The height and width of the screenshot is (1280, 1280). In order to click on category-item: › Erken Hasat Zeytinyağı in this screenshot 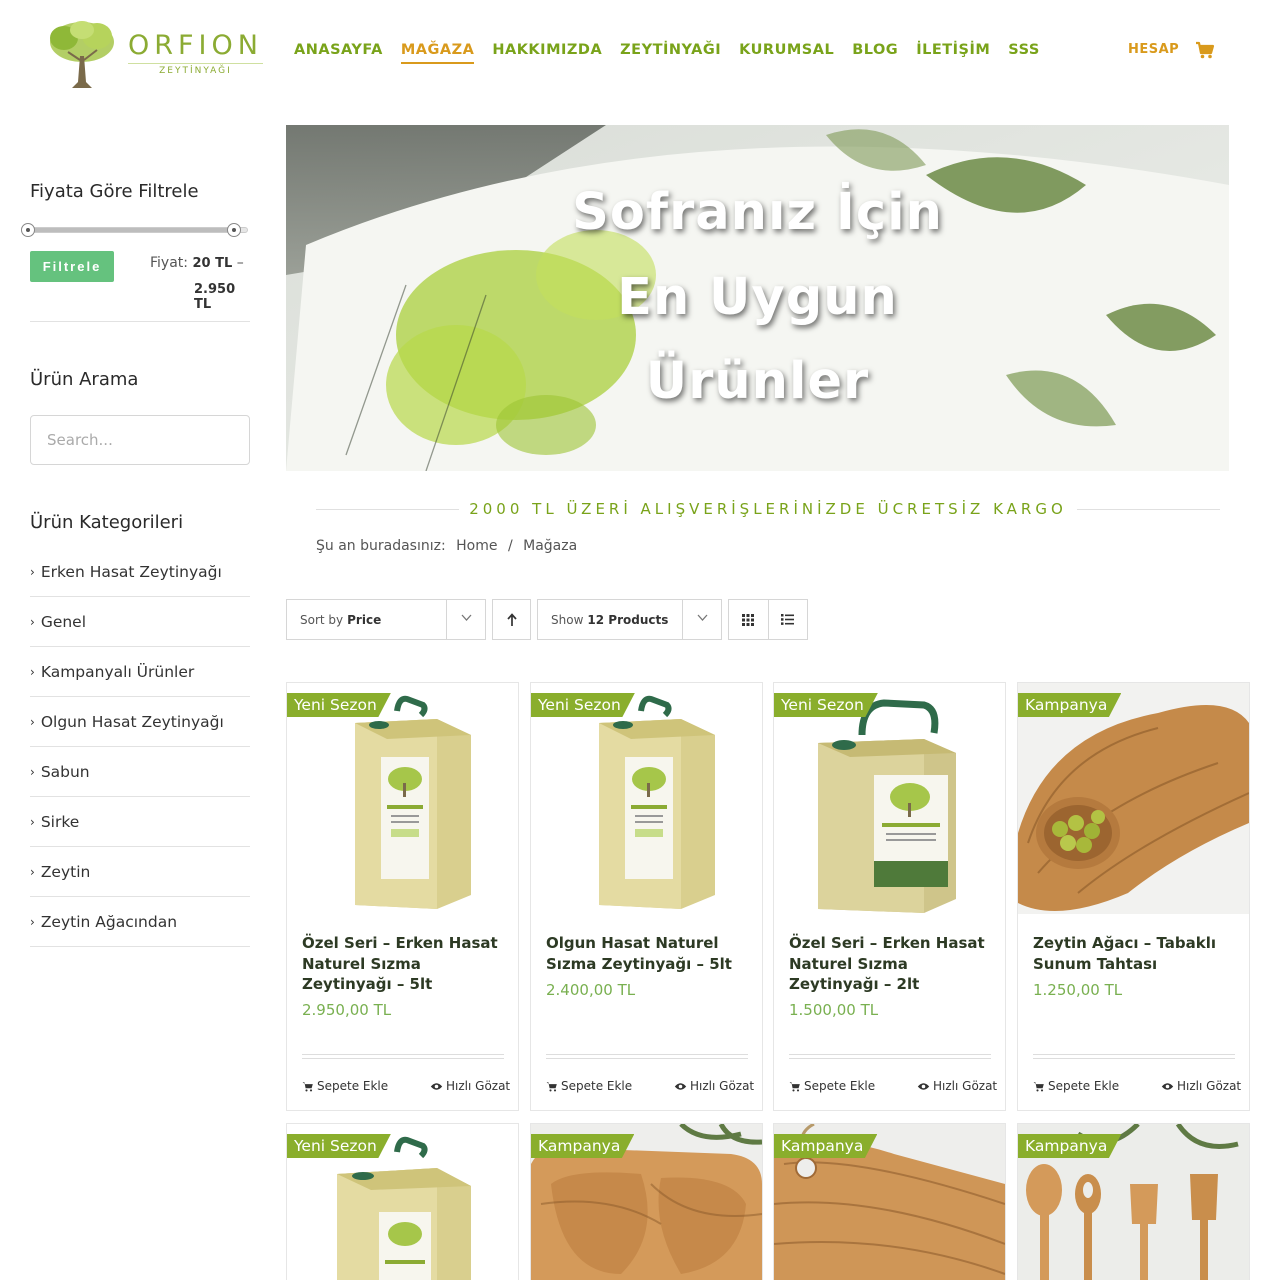, I will do `click(140, 572)`.